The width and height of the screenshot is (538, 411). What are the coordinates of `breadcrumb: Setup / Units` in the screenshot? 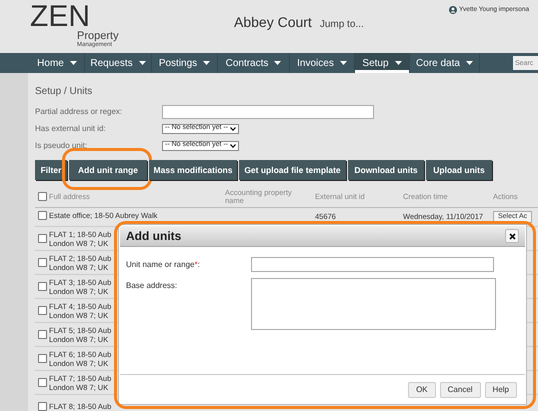 It's located at (64, 92).